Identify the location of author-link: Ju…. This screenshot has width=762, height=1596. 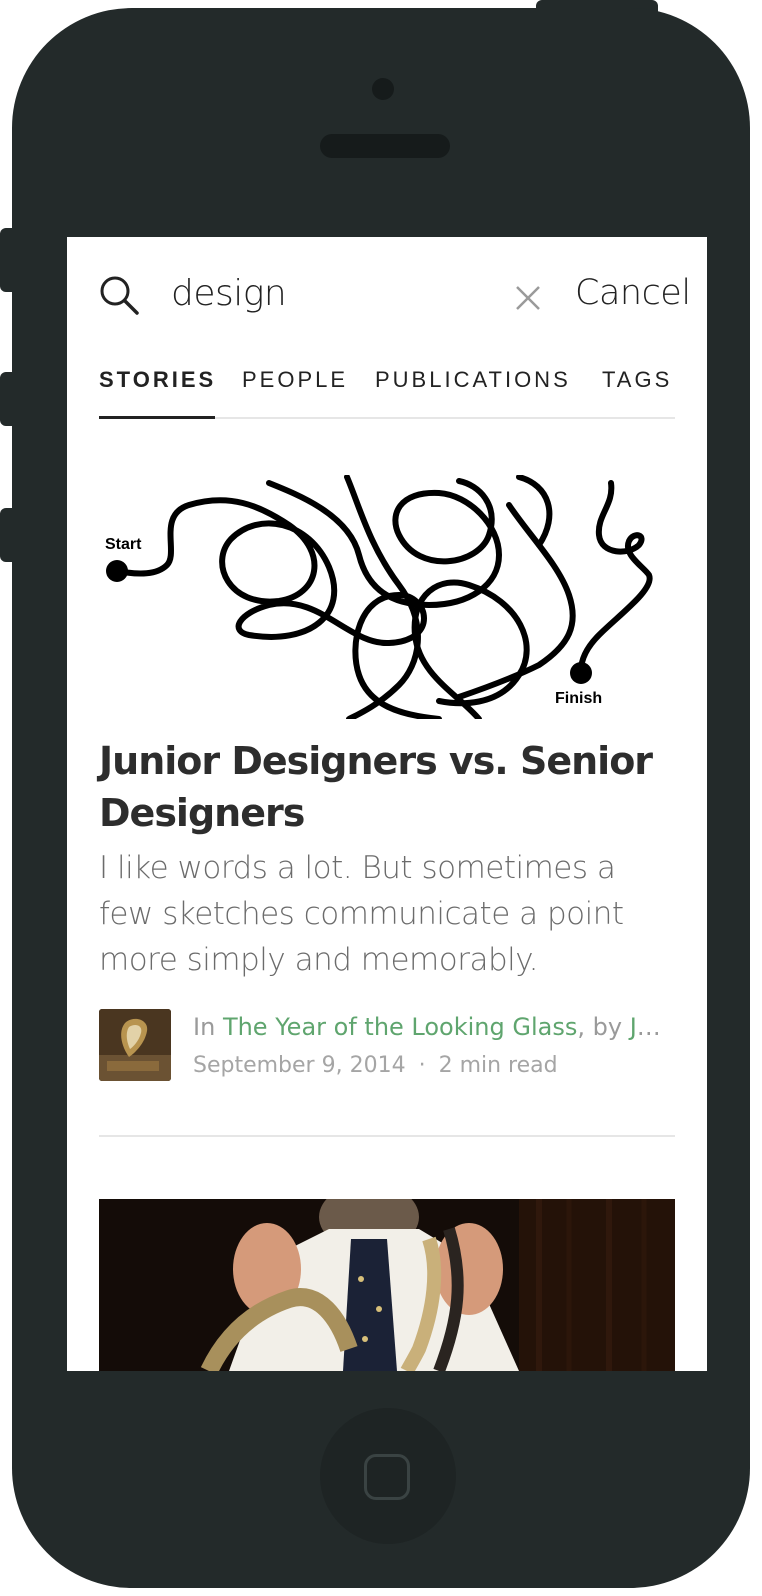
(651, 1027).